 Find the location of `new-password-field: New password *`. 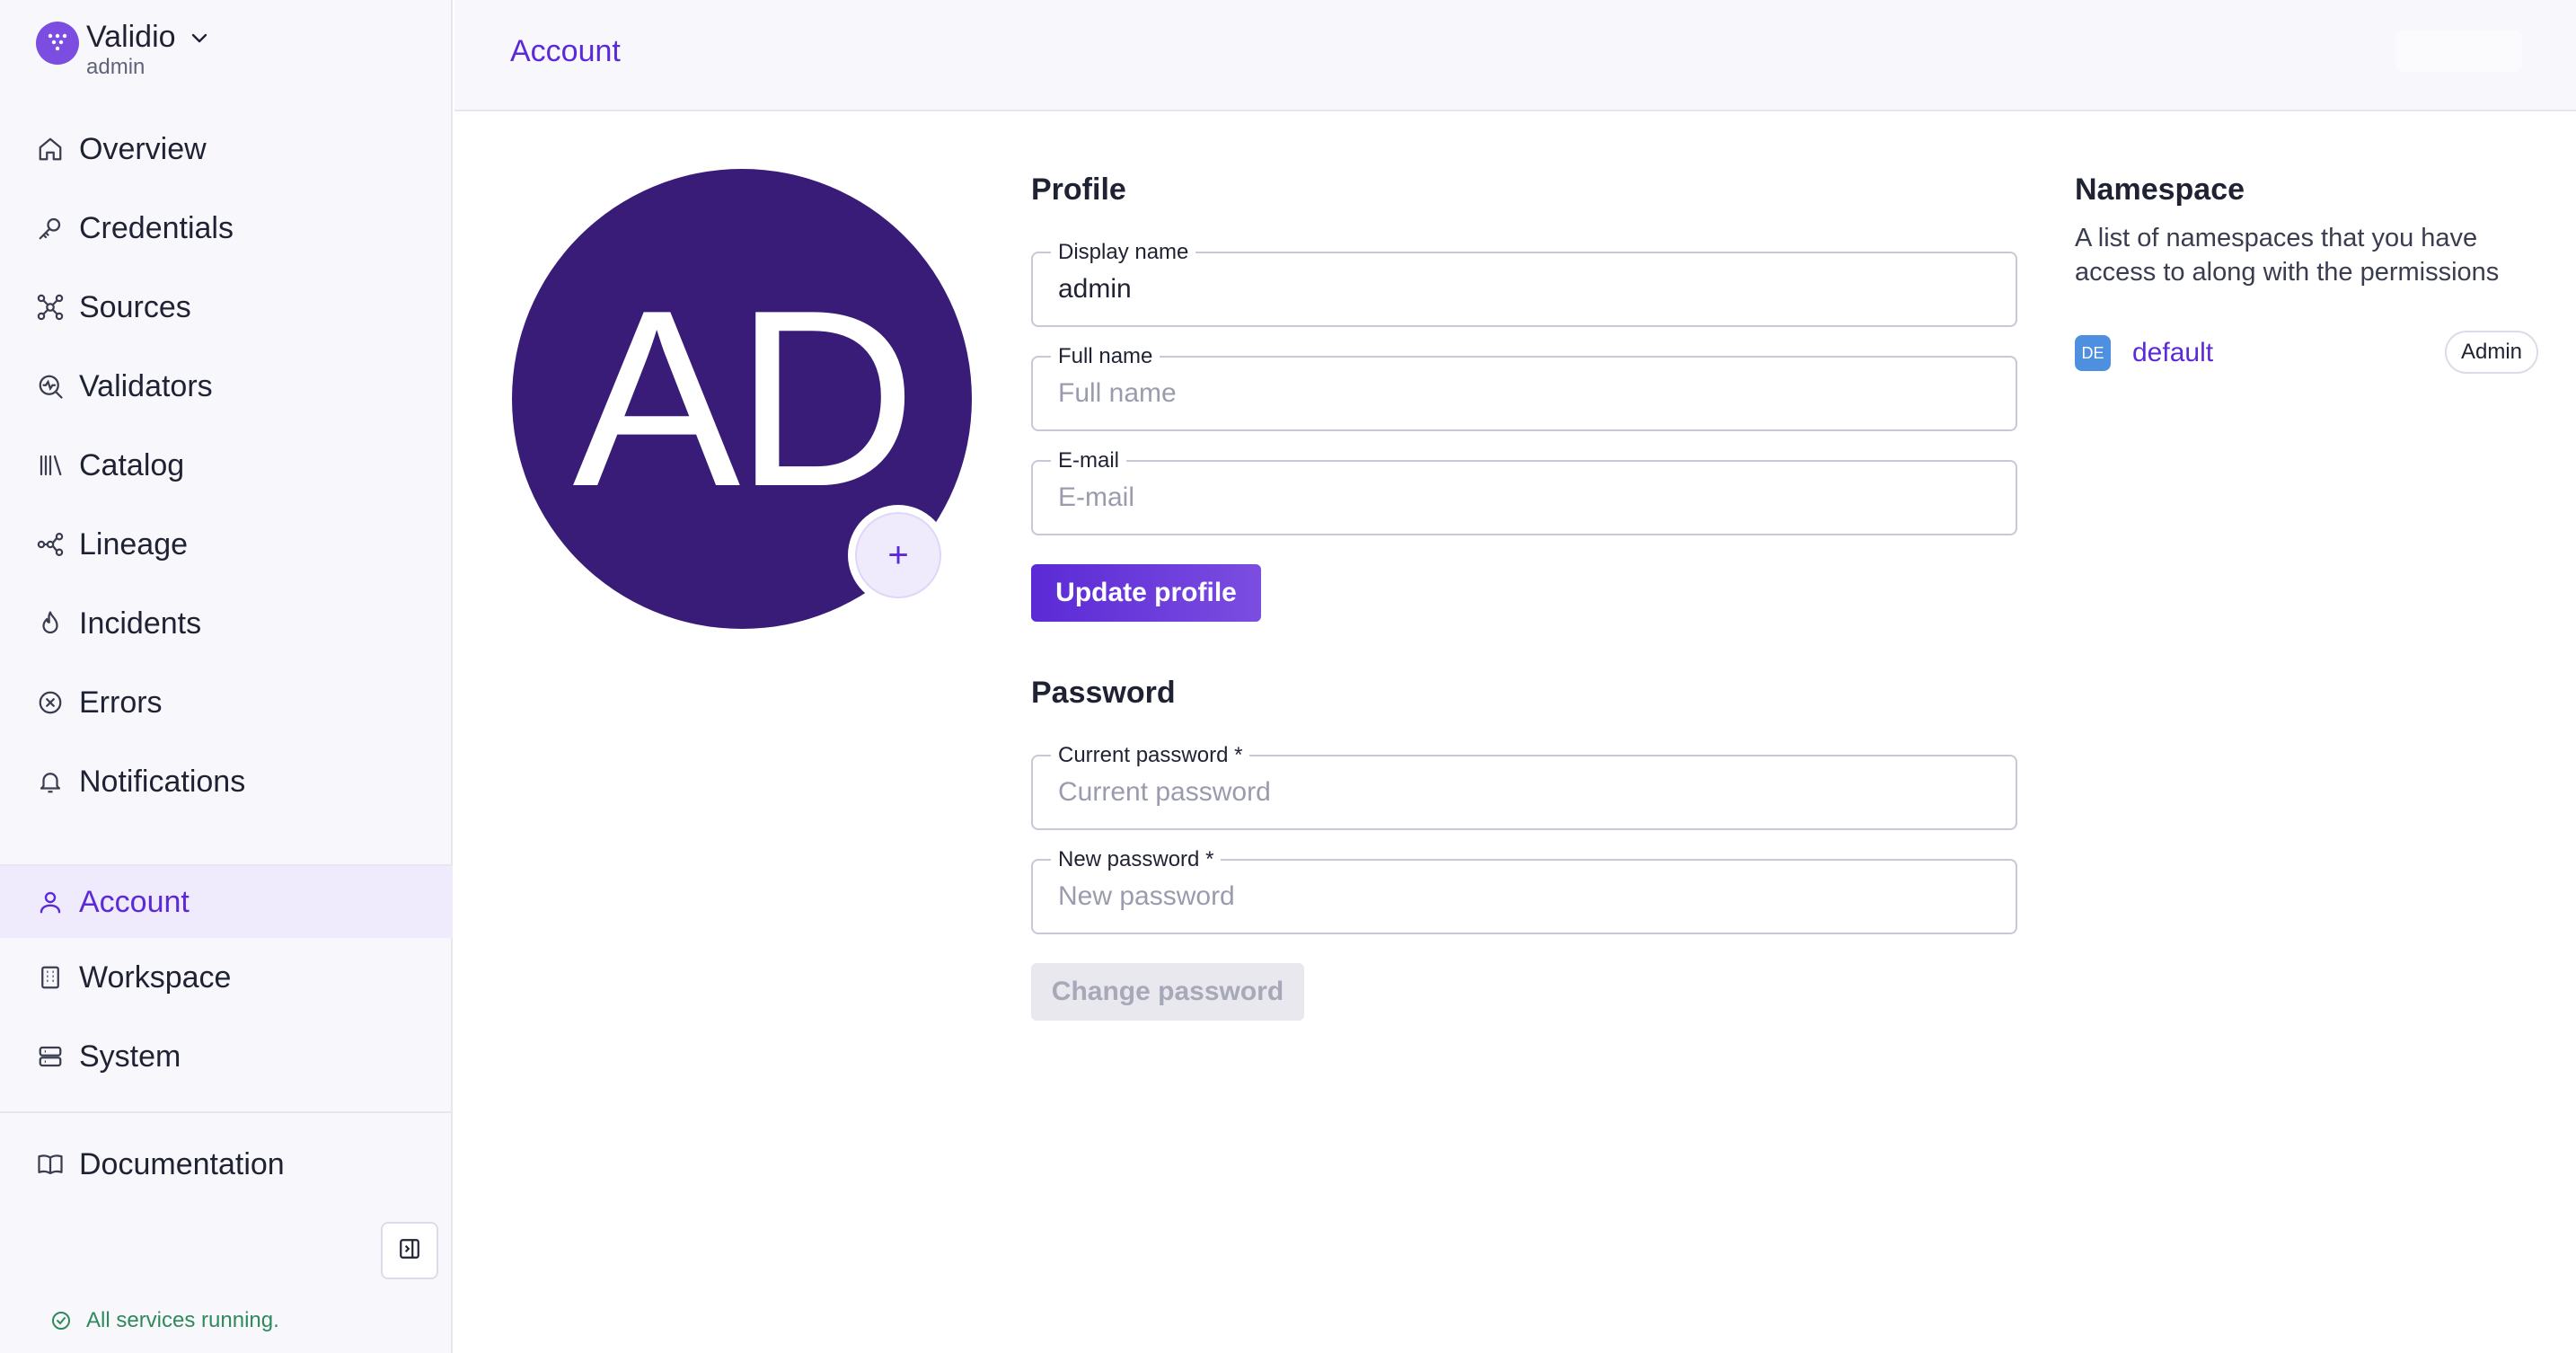

new-password-field: New password * is located at coordinates (1524, 891).